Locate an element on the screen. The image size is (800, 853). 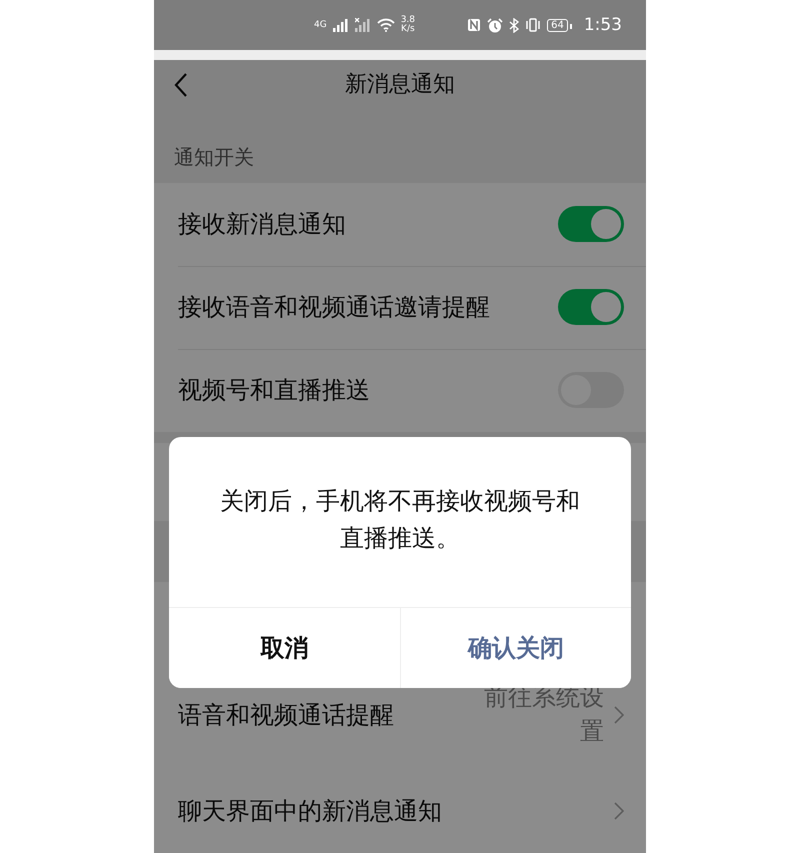
confirm-button: 确认关闭 is located at coordinates (515, 648).